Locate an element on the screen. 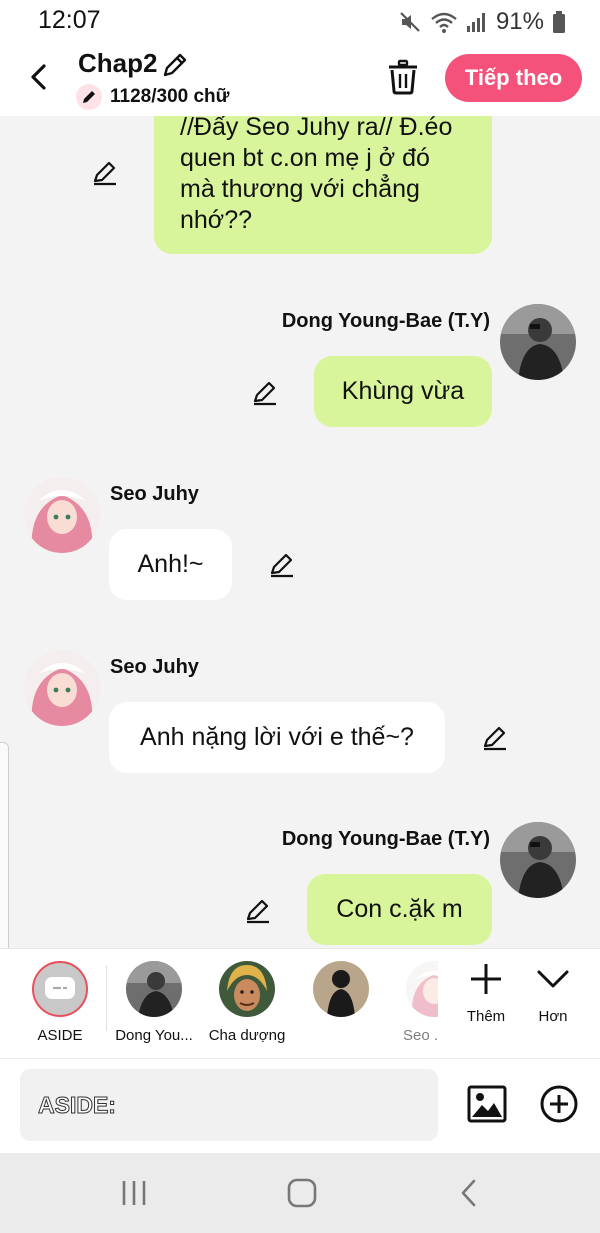  message-bubble: Khùng vừa is located at coordinates (403, 391).